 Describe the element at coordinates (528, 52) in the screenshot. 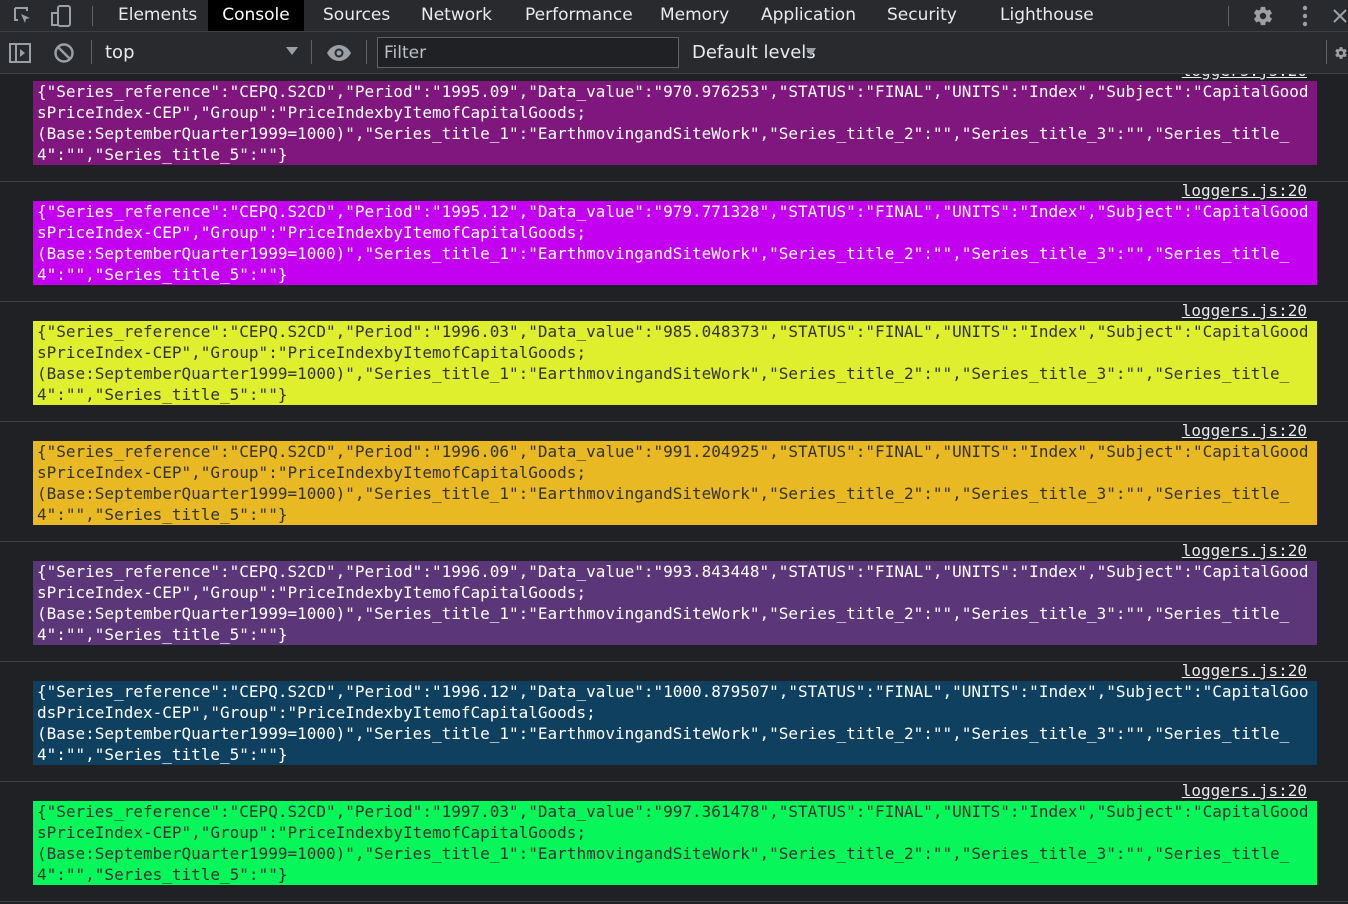

I see `filter-input` at that location.